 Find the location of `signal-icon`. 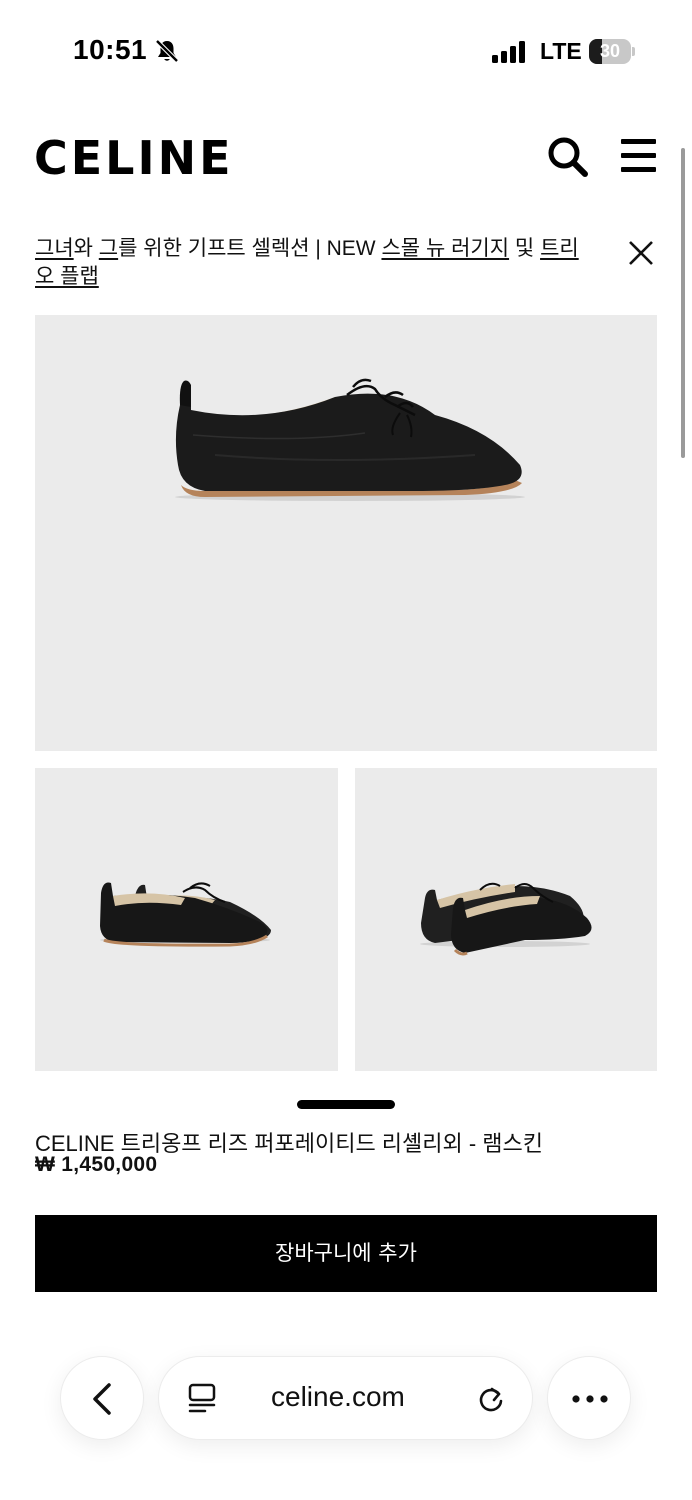

signal-icon is located at coordinates (508, 52).